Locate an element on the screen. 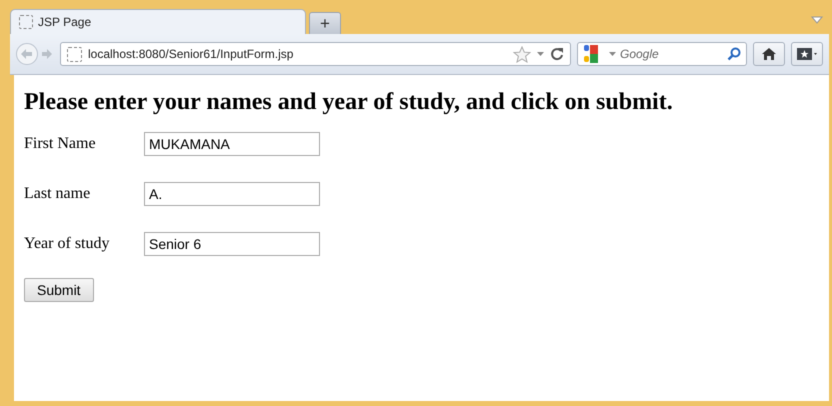 This screenshot has height=406, width=832. address-bar: localhost:8080/Senior61/InputForm.jsp is located at coordinates (315, 54).